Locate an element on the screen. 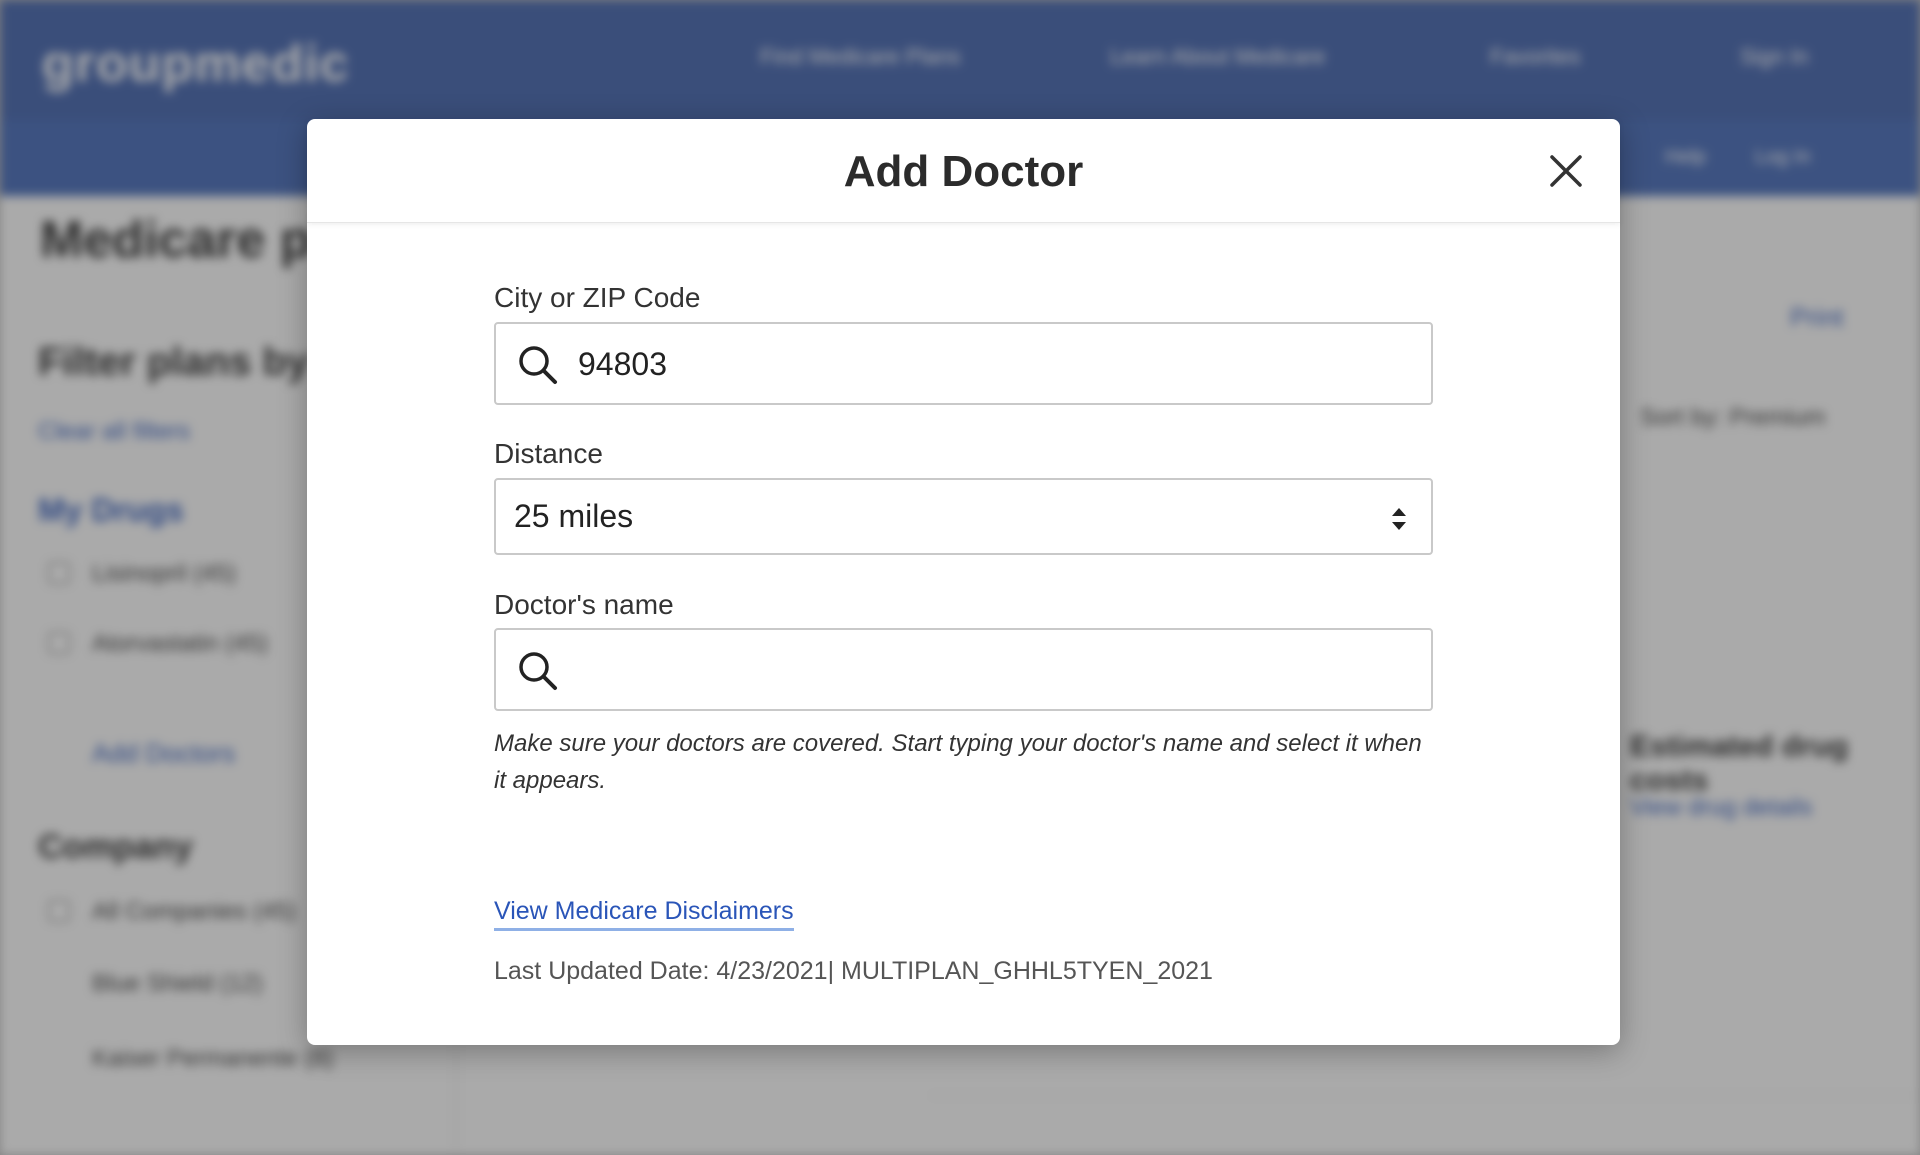  city-zip-input is located at coordinates (993, 364).